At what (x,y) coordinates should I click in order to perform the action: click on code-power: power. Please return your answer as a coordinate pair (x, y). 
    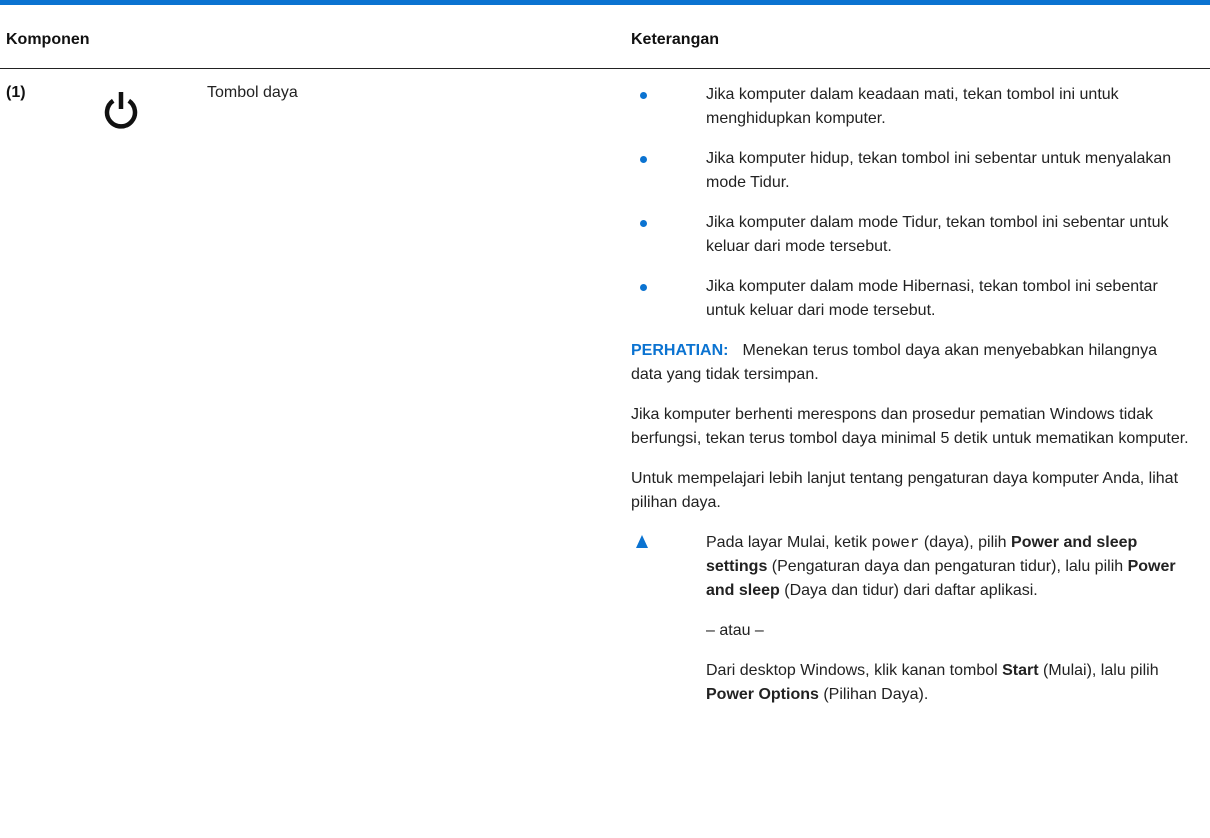
    Looking at the image, I should click on (895, 543).